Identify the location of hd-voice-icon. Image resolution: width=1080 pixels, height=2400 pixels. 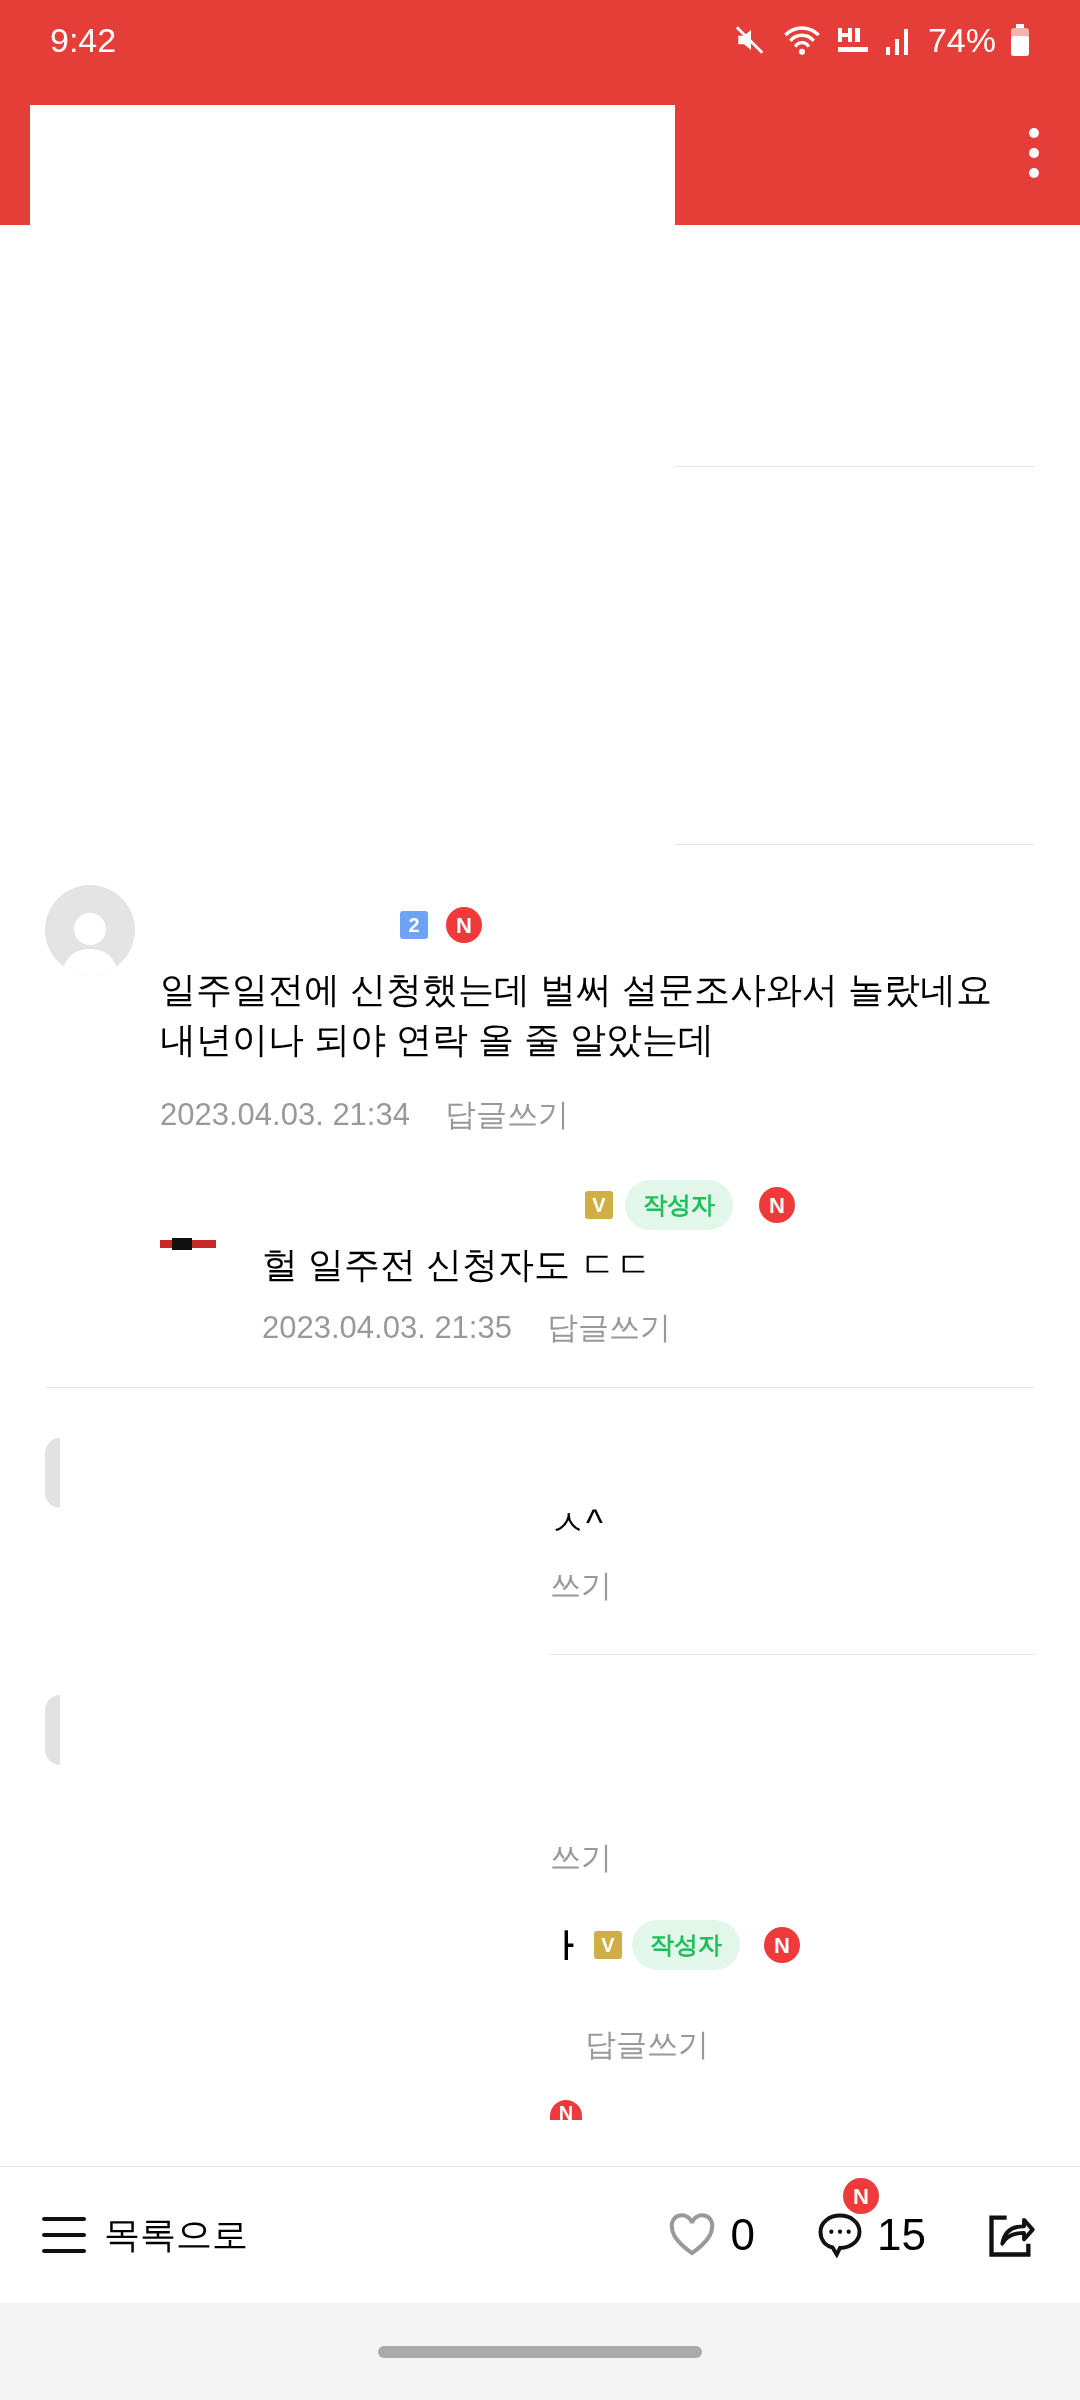
(852, 40).